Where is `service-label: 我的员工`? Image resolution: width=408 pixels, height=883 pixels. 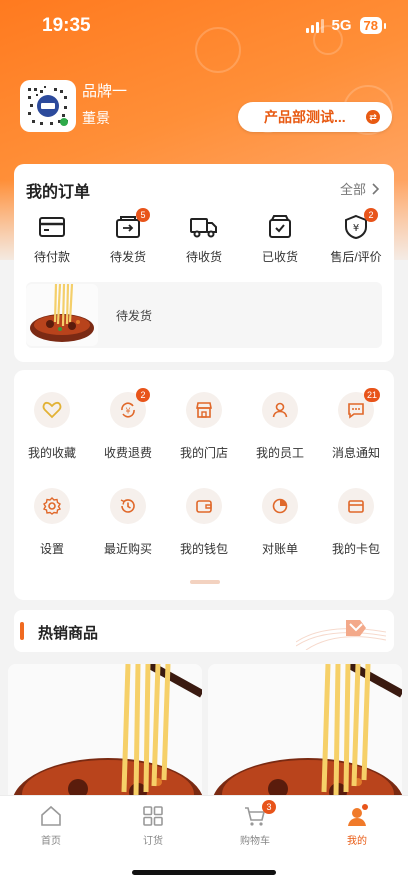
service-label: 我的员工 is located at coordinates (279, 453).